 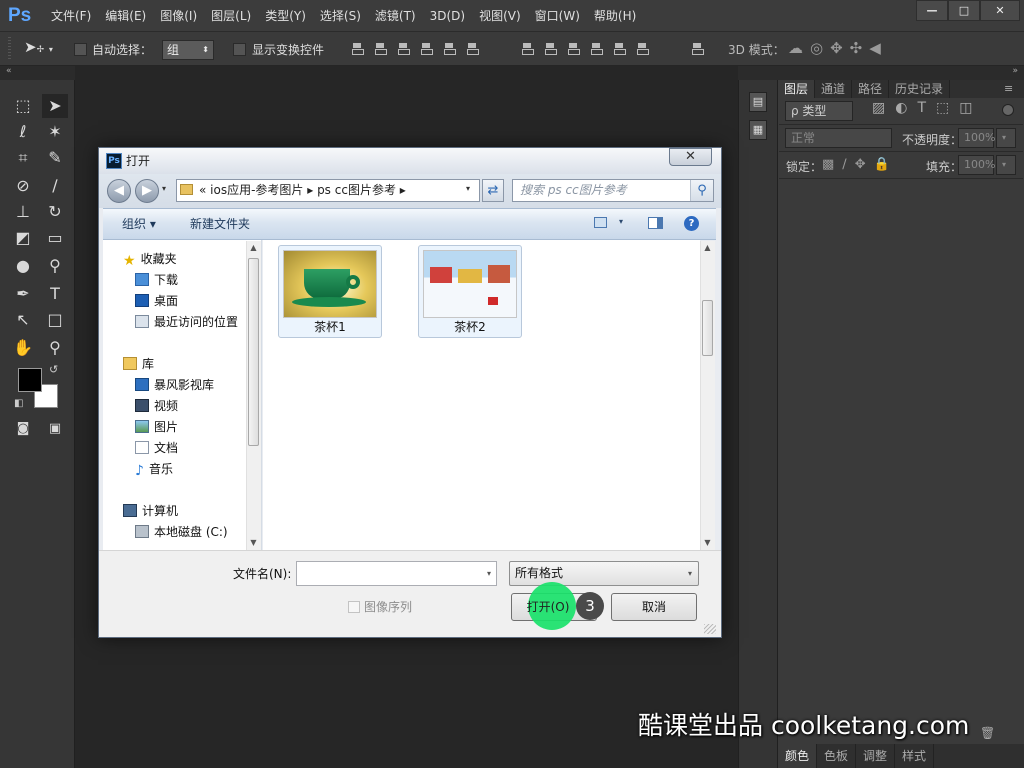 What do you see at coordinates (55, 132) in the screenshot?
I see `magic-wand-tool-icon: ✶` at bounding box center [55, 132].